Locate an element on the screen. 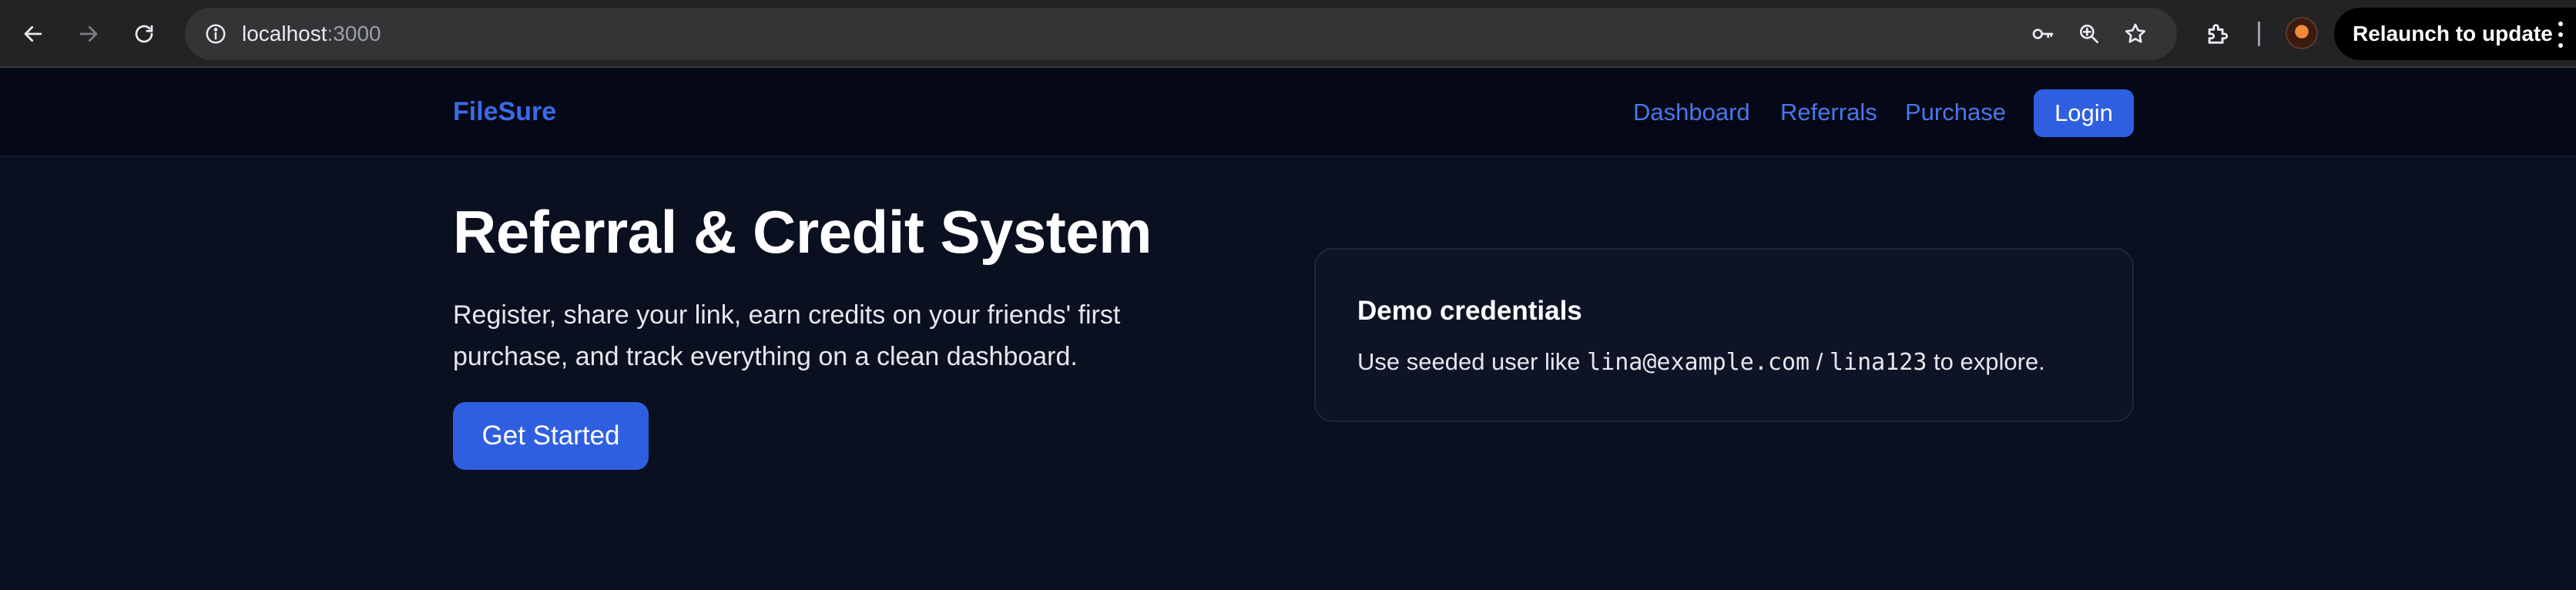  extensions-button is located at coordinates (2217, 34).